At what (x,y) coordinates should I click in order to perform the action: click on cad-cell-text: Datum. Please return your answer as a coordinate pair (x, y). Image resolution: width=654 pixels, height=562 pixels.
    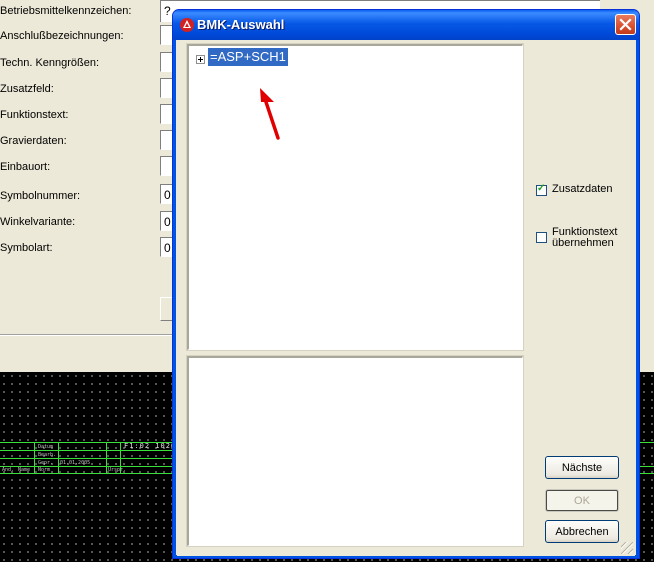
    Looking at the image, I should click on (46, 447).